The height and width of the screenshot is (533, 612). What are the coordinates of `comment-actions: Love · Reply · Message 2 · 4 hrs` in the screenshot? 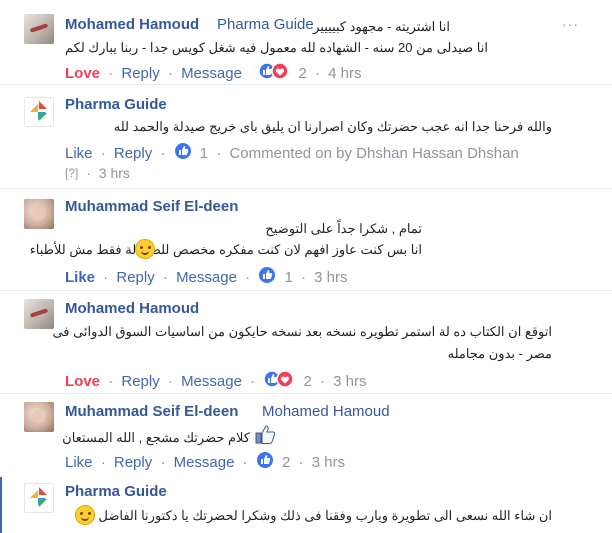 It's located at (213, 73).